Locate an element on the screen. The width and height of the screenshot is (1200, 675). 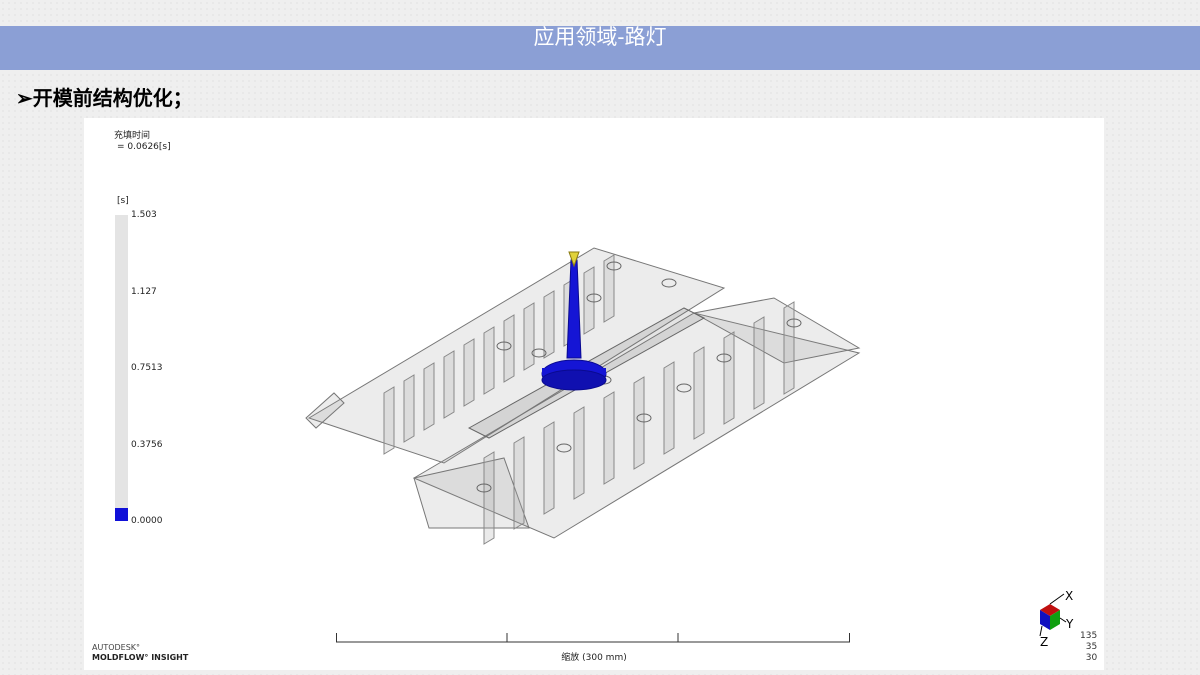
view-angle-2: 35 is located at coordinates (1091, 647).